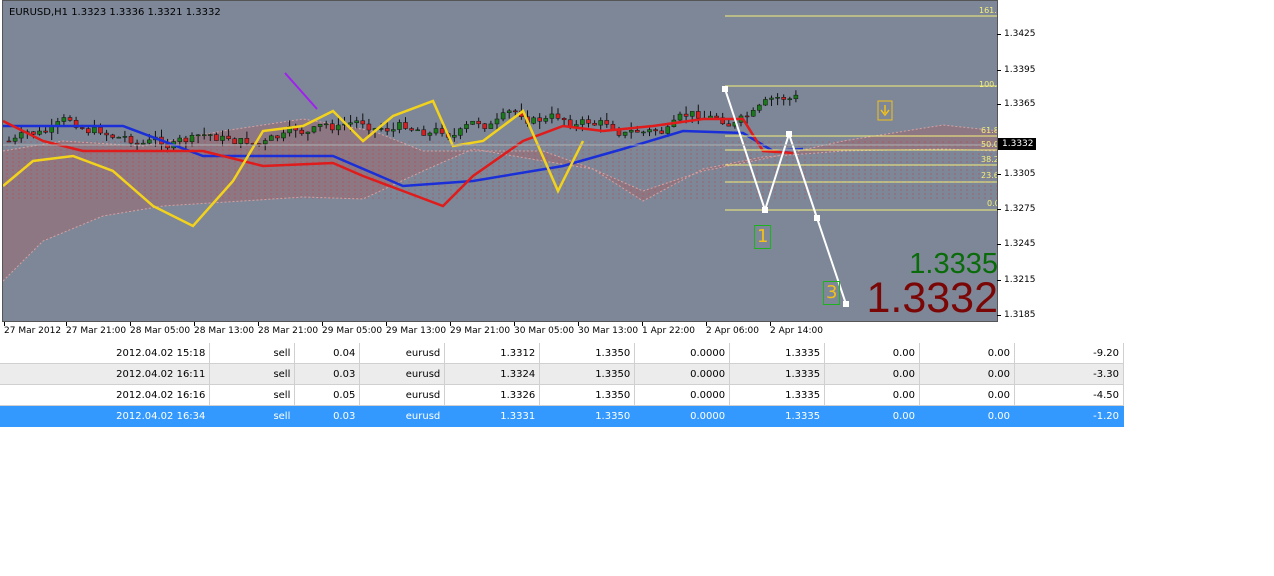 This screenshot has height=576, width=1274. I want to click on order-time: 2012.04.02 16:11, so click(105, 374).